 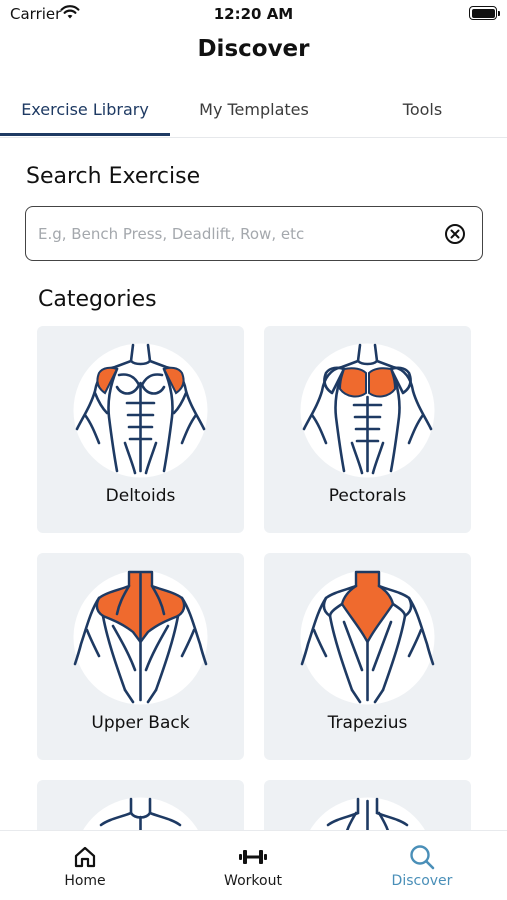 What do you see at coordinates (113, 176) in the screenshot?
I see `search-section-title: Search Exercise` at bounding box center [113, 176].